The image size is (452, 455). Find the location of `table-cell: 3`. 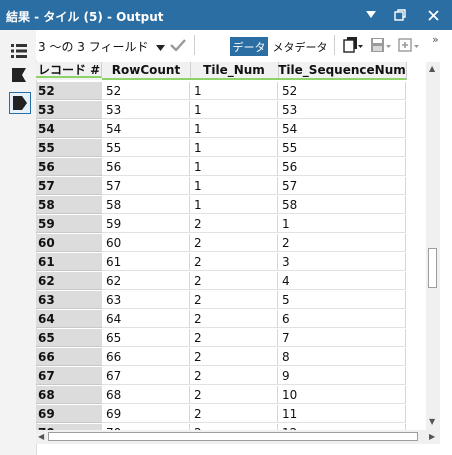

table-cell: 3 is located at coordinates (342, 262).